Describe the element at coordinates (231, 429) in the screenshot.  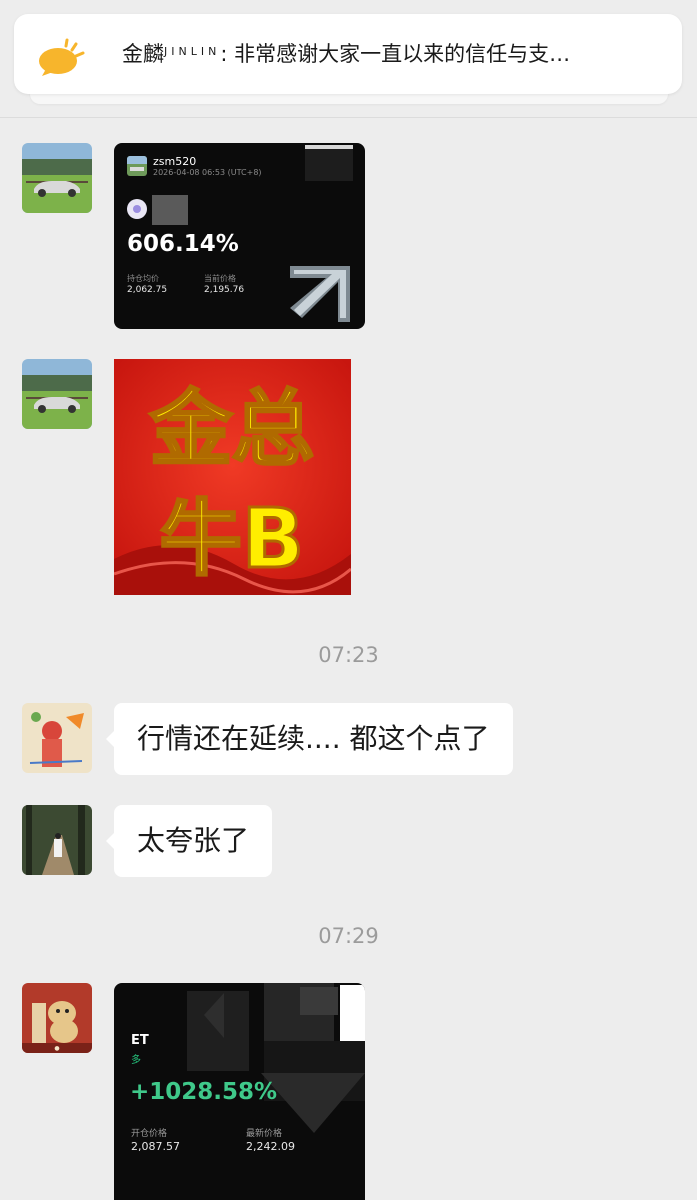
I see `banner-line-1: 金总` at that location.